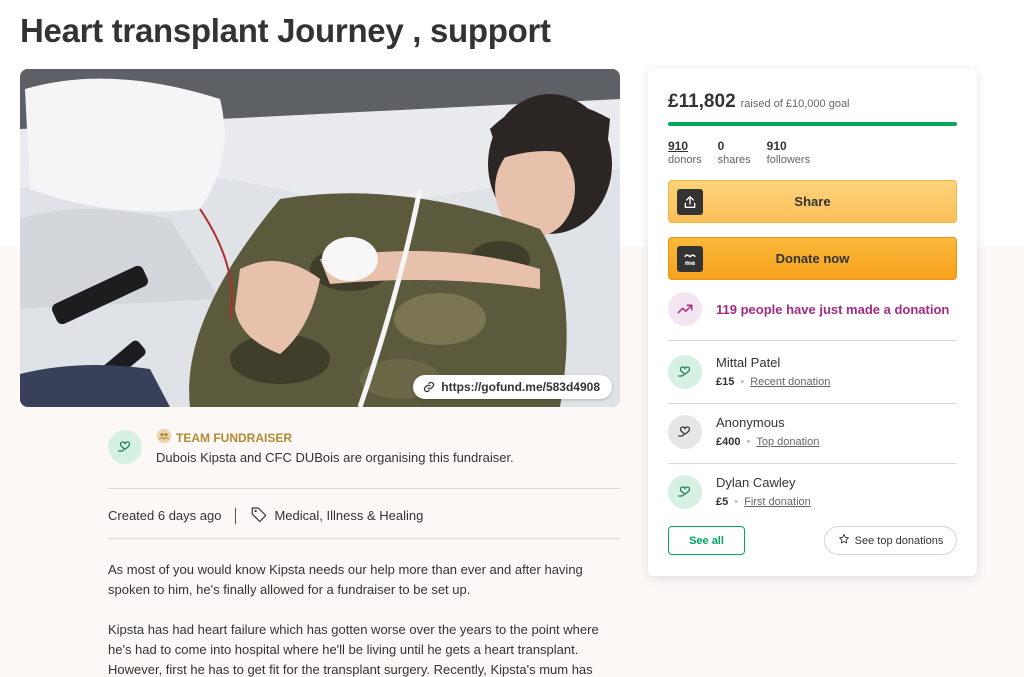 The image size is (1024, 677). Describe the element at coordinates (285, 30) in the screenshot. I see `page-title: Heart transplant Journey , support` at that location.